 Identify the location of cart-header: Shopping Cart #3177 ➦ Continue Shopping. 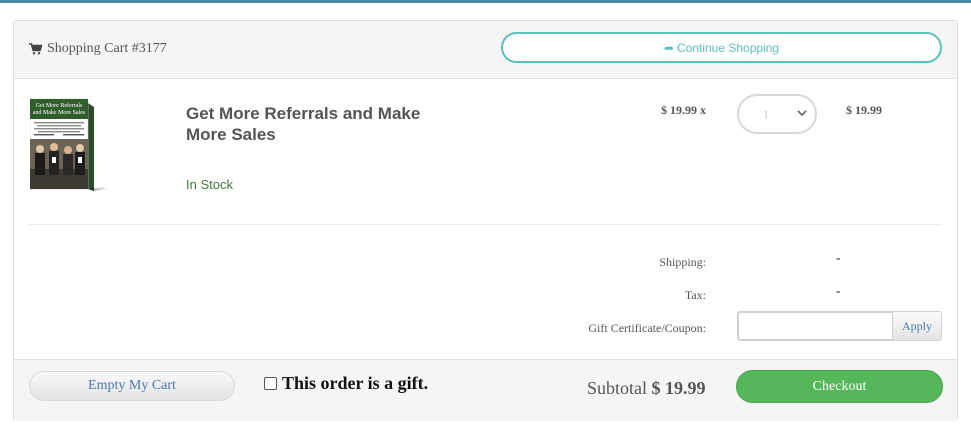
(485, 50).